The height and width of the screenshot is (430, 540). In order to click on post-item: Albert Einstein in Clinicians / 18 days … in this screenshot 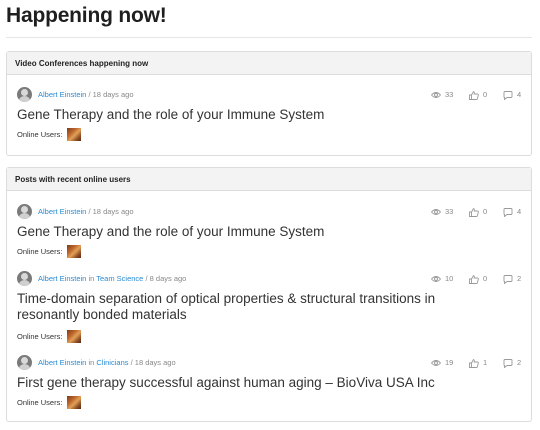, I will do `click(269, 384)`.